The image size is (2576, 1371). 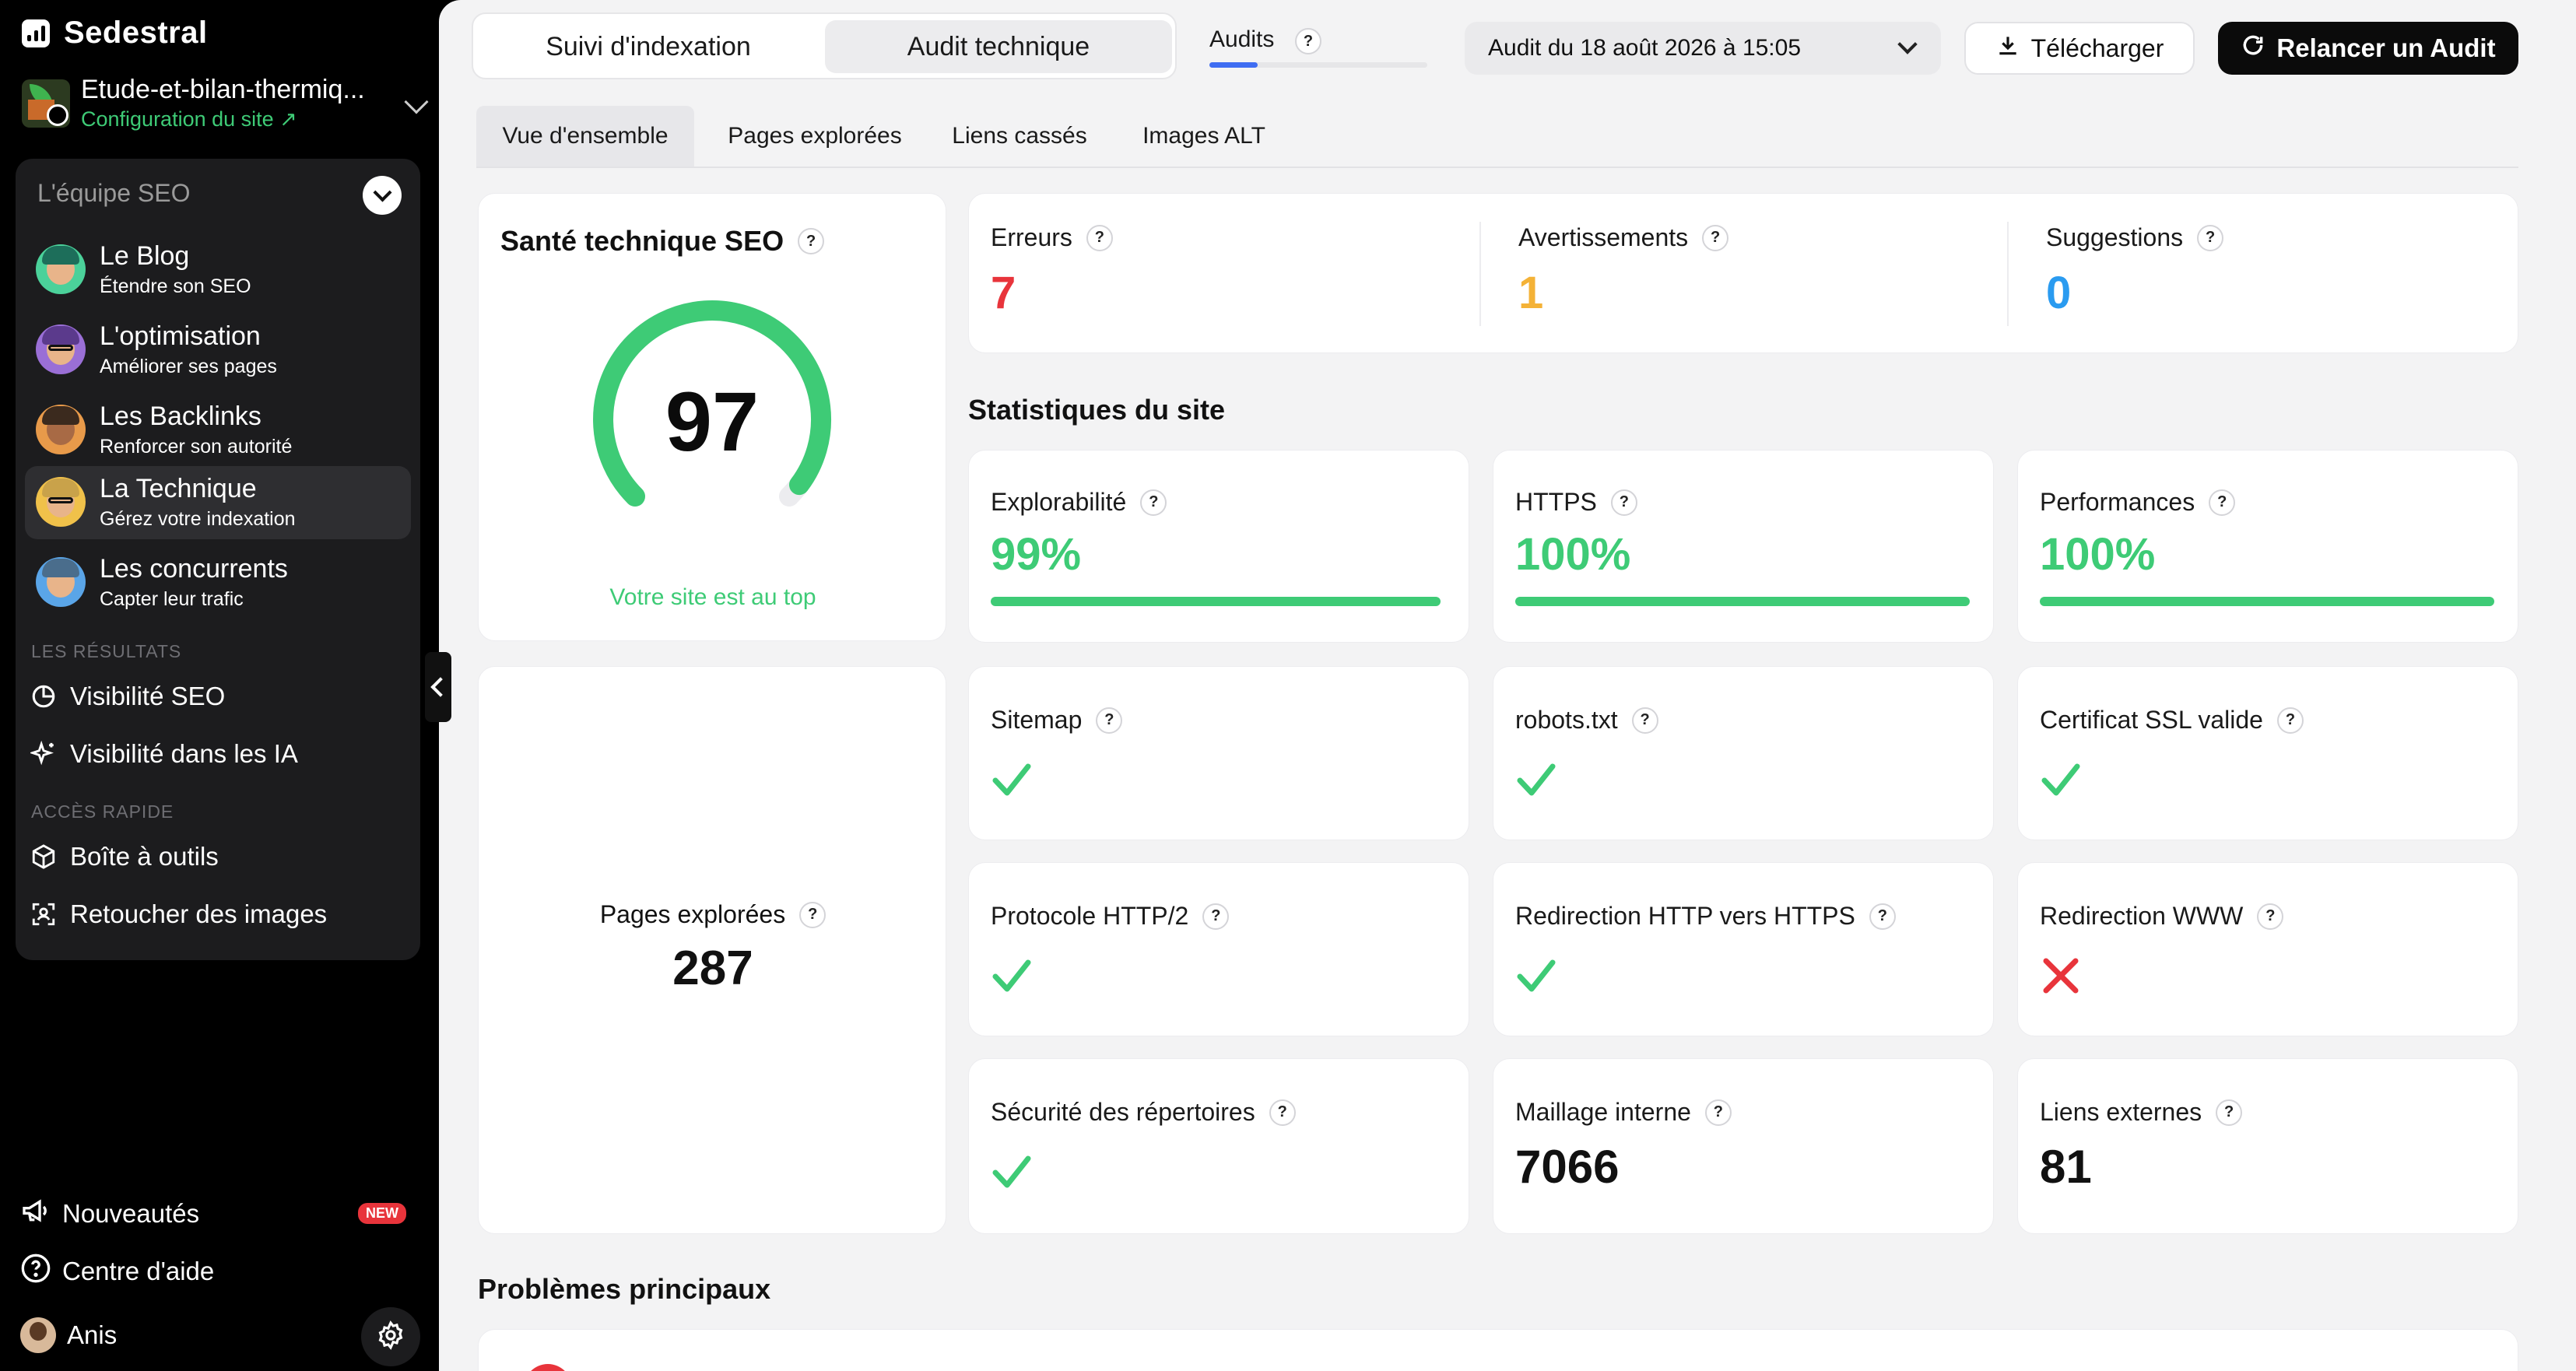 I want to click on audit-date-select: Audit du 18 août 2026 à 15:05, so click(x=1703, y=48).